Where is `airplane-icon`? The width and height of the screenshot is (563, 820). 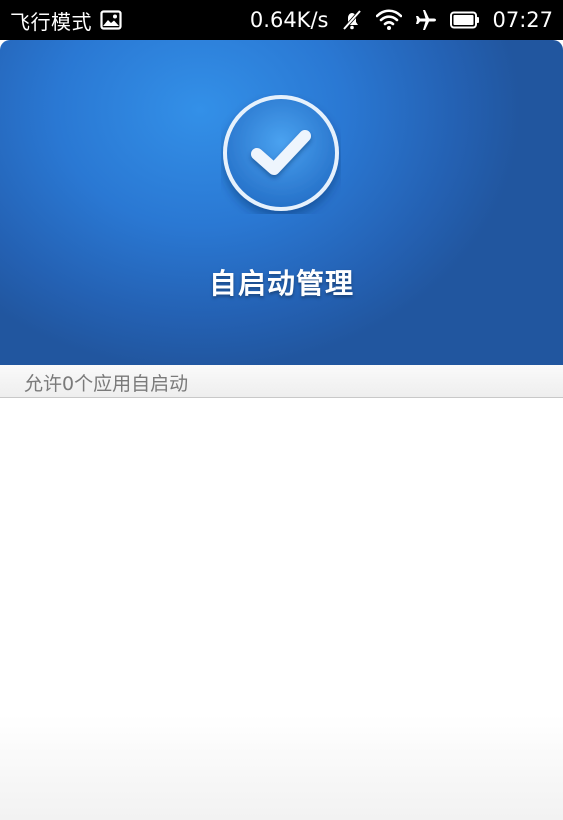 airplane-icon is located at coordinates (426, 20).